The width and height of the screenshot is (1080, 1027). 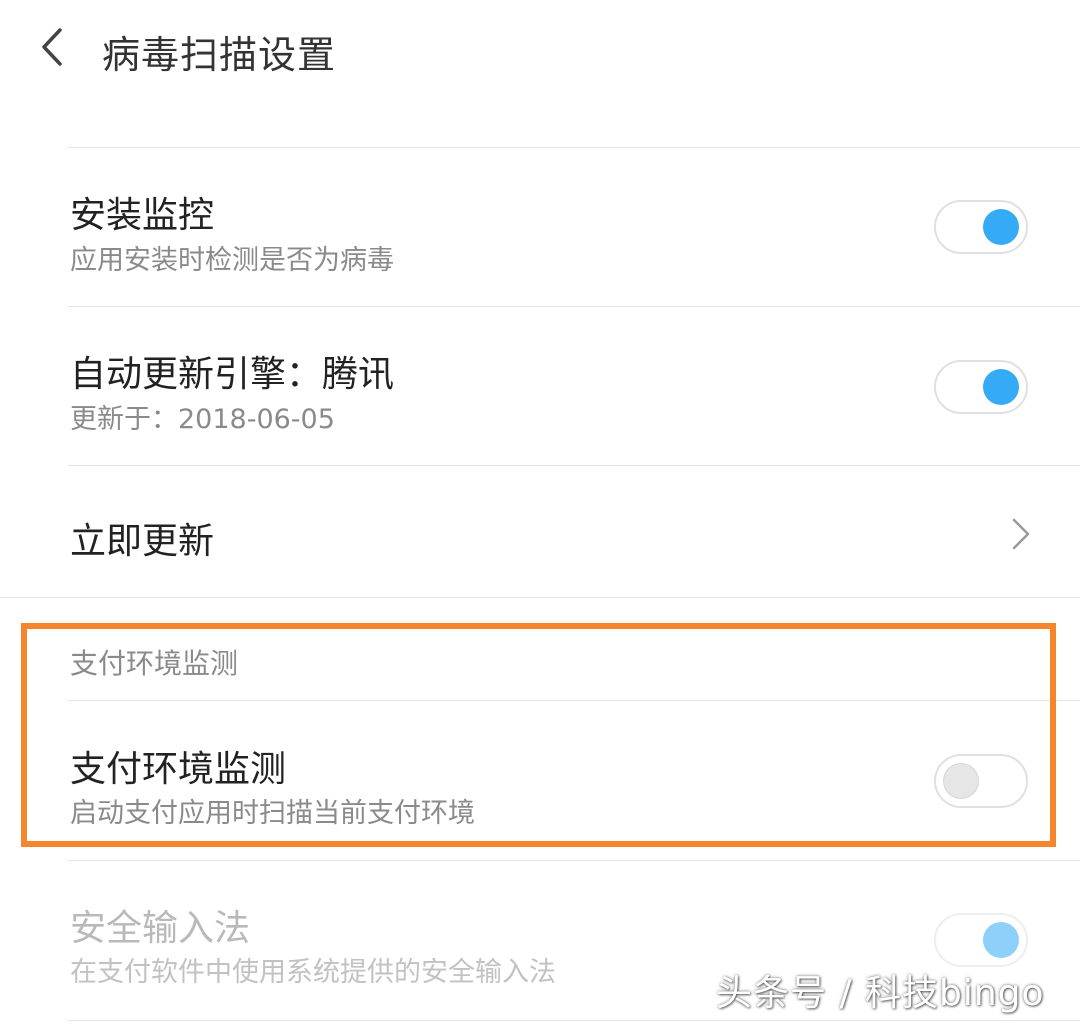 What do you see at coordinates (981, 227) in the screenshot?
I see `install-monitor-toggle` at bounding box center [981, 227].